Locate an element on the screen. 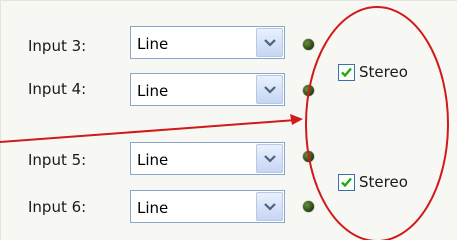 This screenshot has height=240, width=457. pointer-arrow-line is located at coordinates (148, 131).